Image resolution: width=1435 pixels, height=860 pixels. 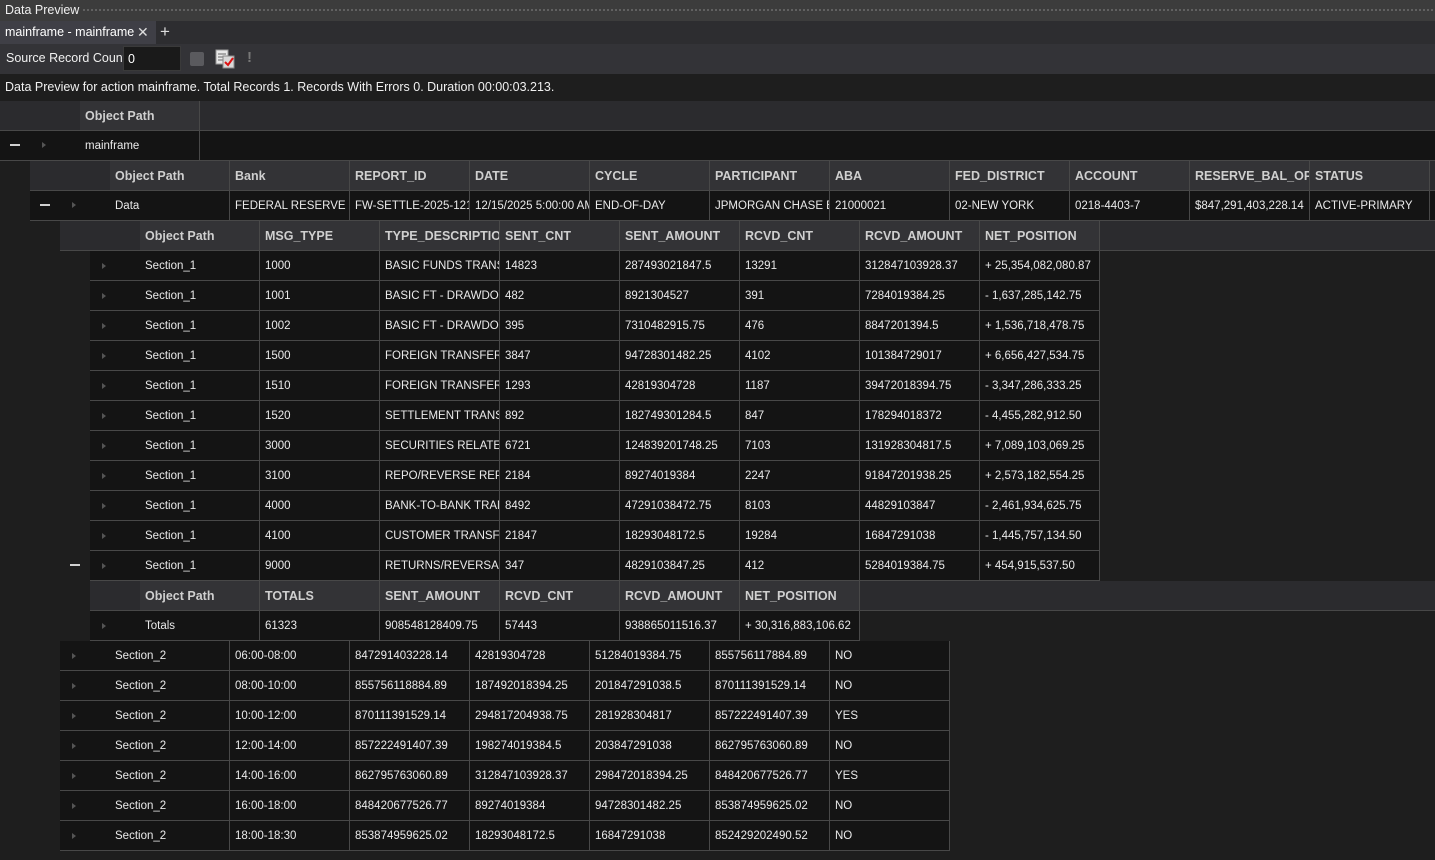 What do you see at coordinates (890, 206) in the screenshot?
I see `level1-cell-6: 21000021` at bounding box center [890, 206].